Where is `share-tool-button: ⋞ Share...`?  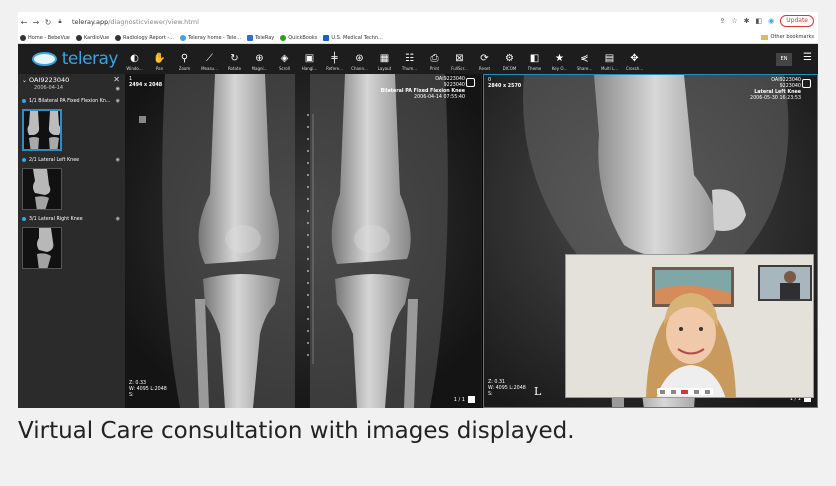 share-tool-button: ⋞ Share... is located at coordinates (584, 63).